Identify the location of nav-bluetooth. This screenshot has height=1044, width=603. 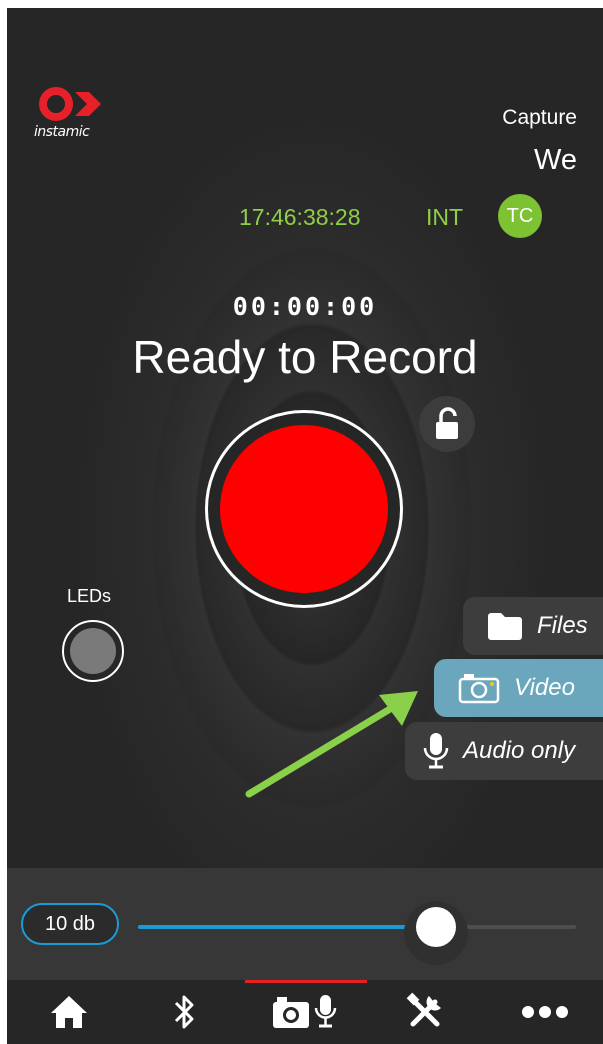
(185, 1012).